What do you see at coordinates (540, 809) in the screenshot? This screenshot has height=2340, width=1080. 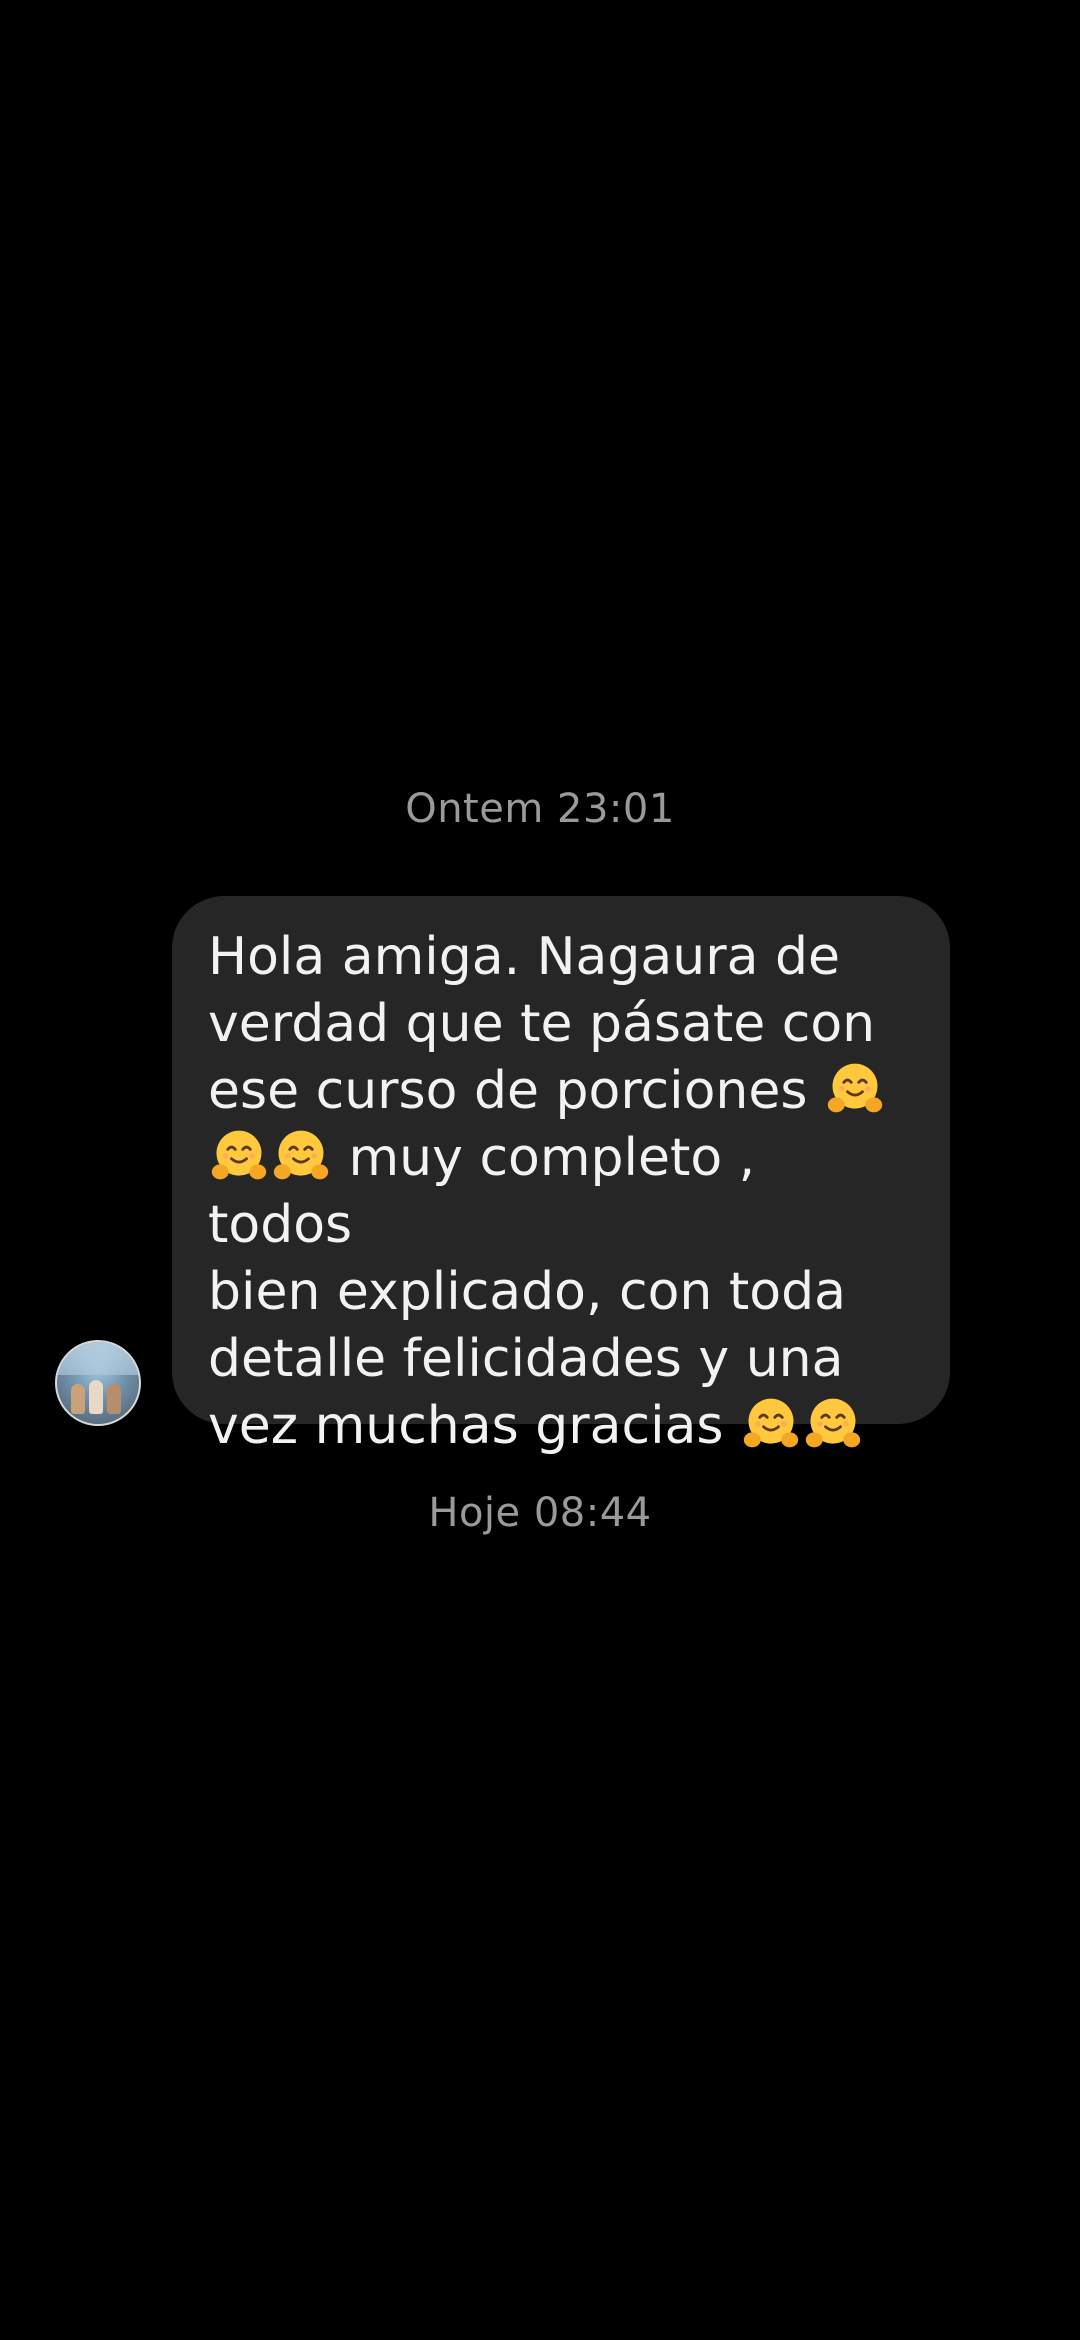 I see `timestamp-yesterday: Ontem 23:01` at bounding box center [540, 809].